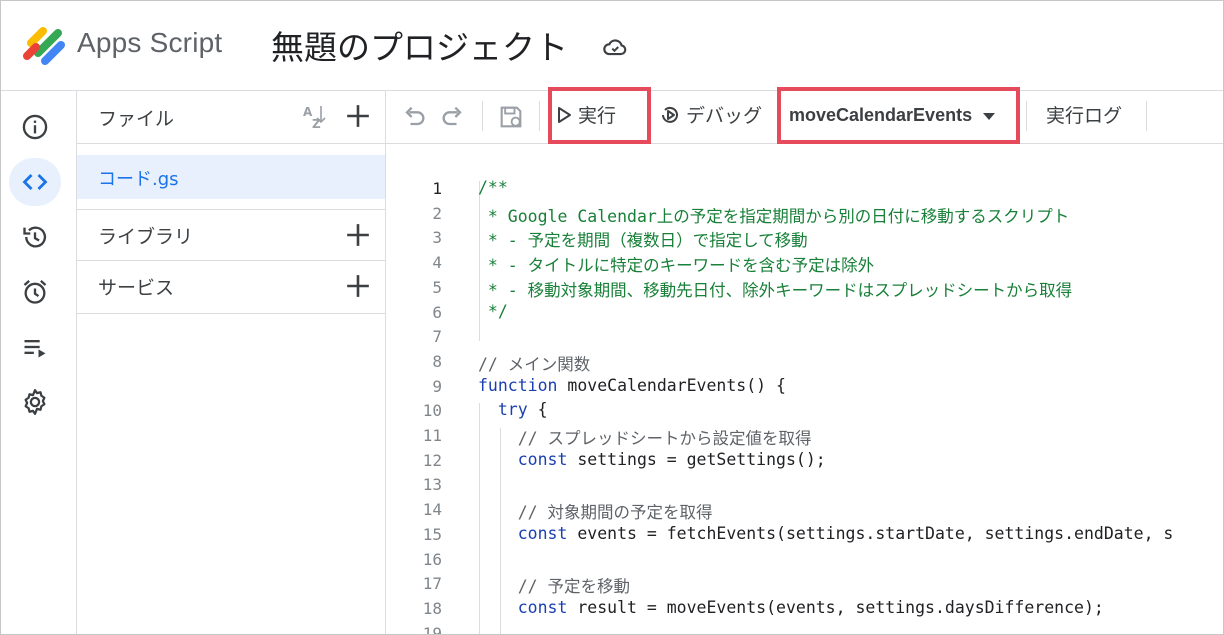  I want to click on line-number: 12, so click(432, 460).